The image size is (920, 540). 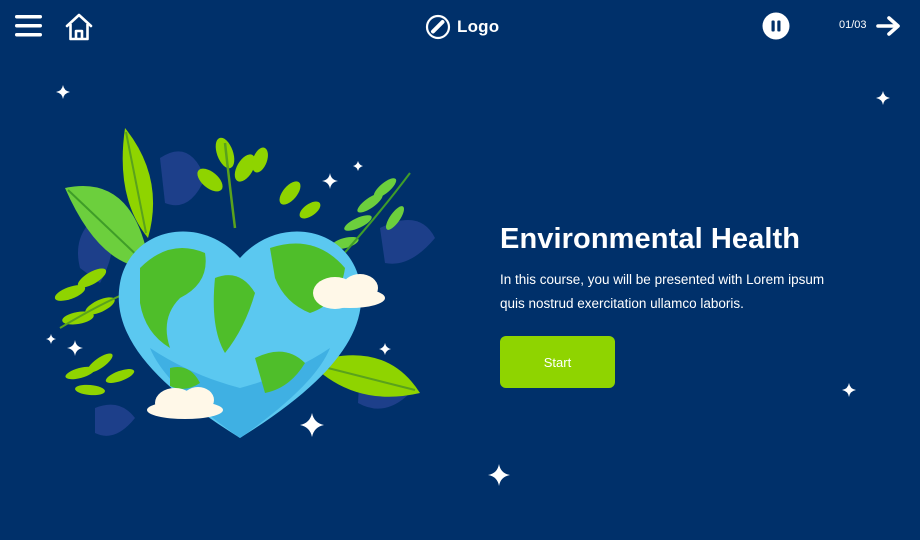 I want to click on pause-button, so click(x=776, y=26).